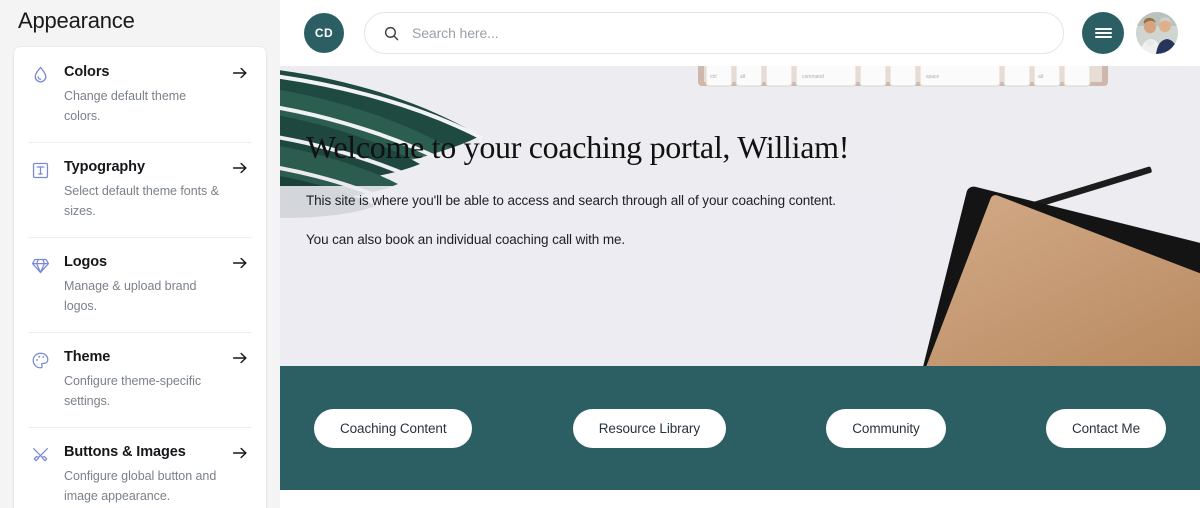  Describe the element at coordinates (1157, 33) in the screenshot. I see `avatar` at that location.